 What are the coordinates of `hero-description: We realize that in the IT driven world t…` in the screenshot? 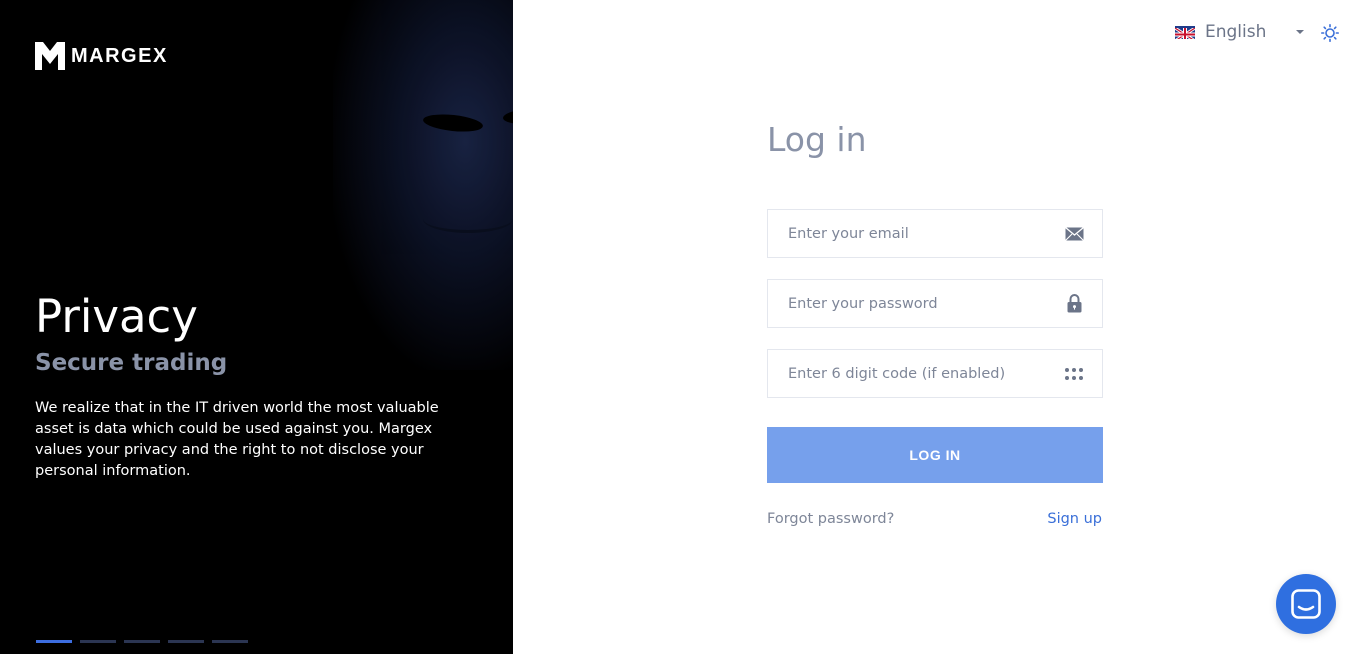 It's located at (237, 439).